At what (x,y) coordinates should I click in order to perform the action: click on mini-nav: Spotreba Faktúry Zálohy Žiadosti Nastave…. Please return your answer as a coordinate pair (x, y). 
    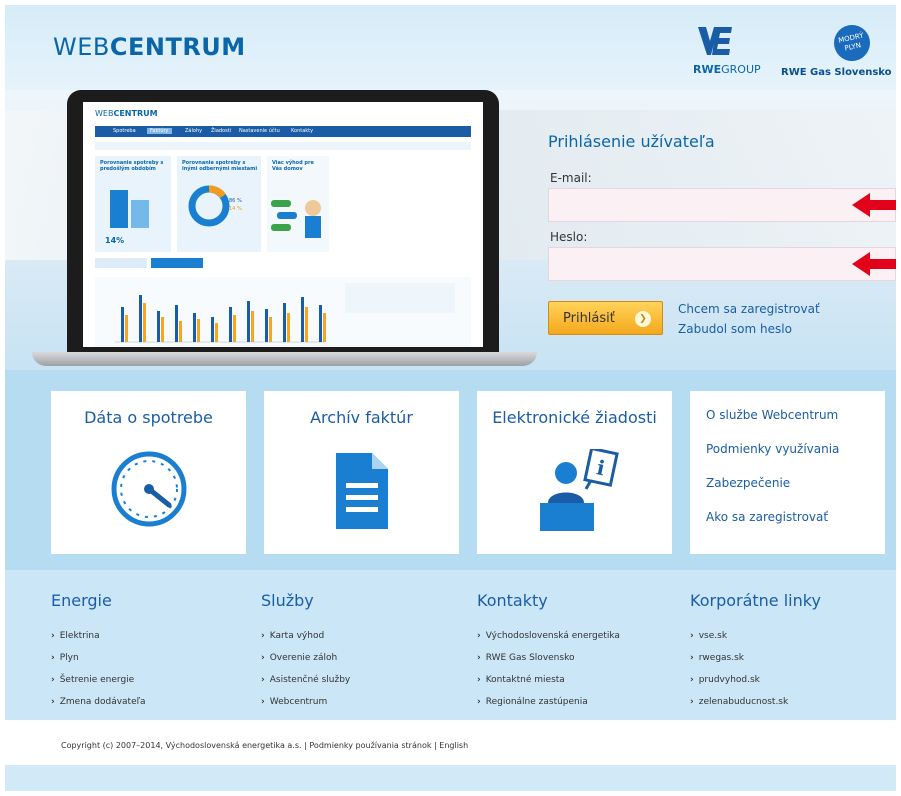
    Looking at the image, I should click on (283, 131).